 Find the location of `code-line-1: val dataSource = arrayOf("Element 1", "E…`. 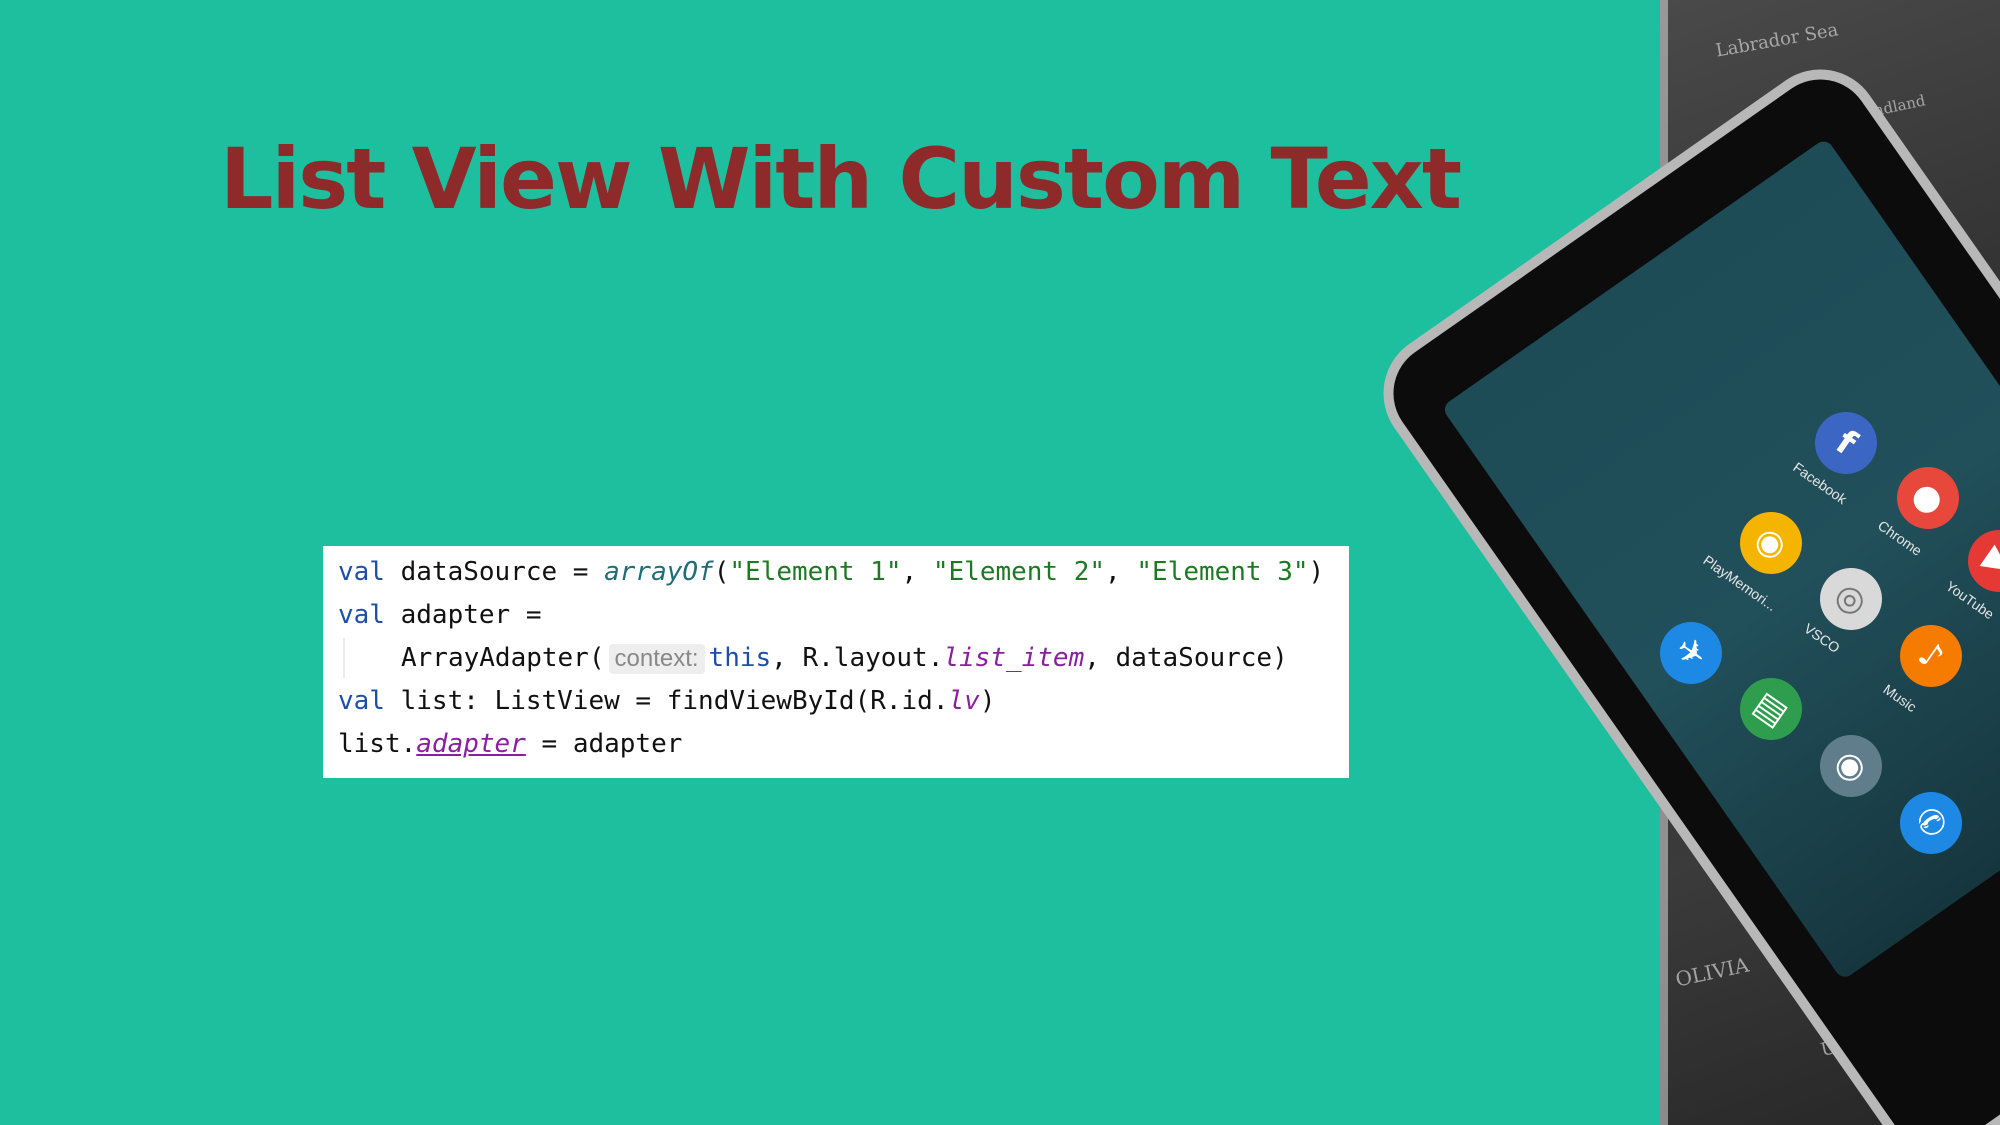

code-line-1: val dataSource = arrayOf("Element 1", "E… is located at coordinates (831, 572).